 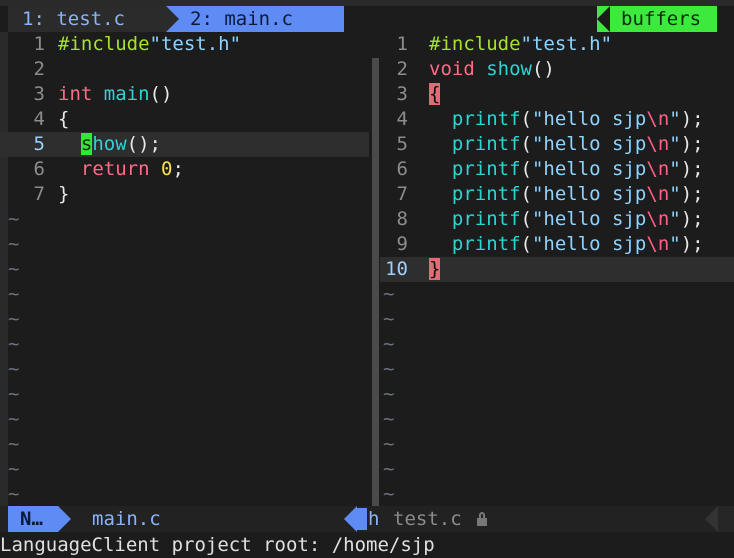 What do you see at coordinates (492, 69) in the screenshot?
I see `code-text: void show()` at bounding box center [492, 69].